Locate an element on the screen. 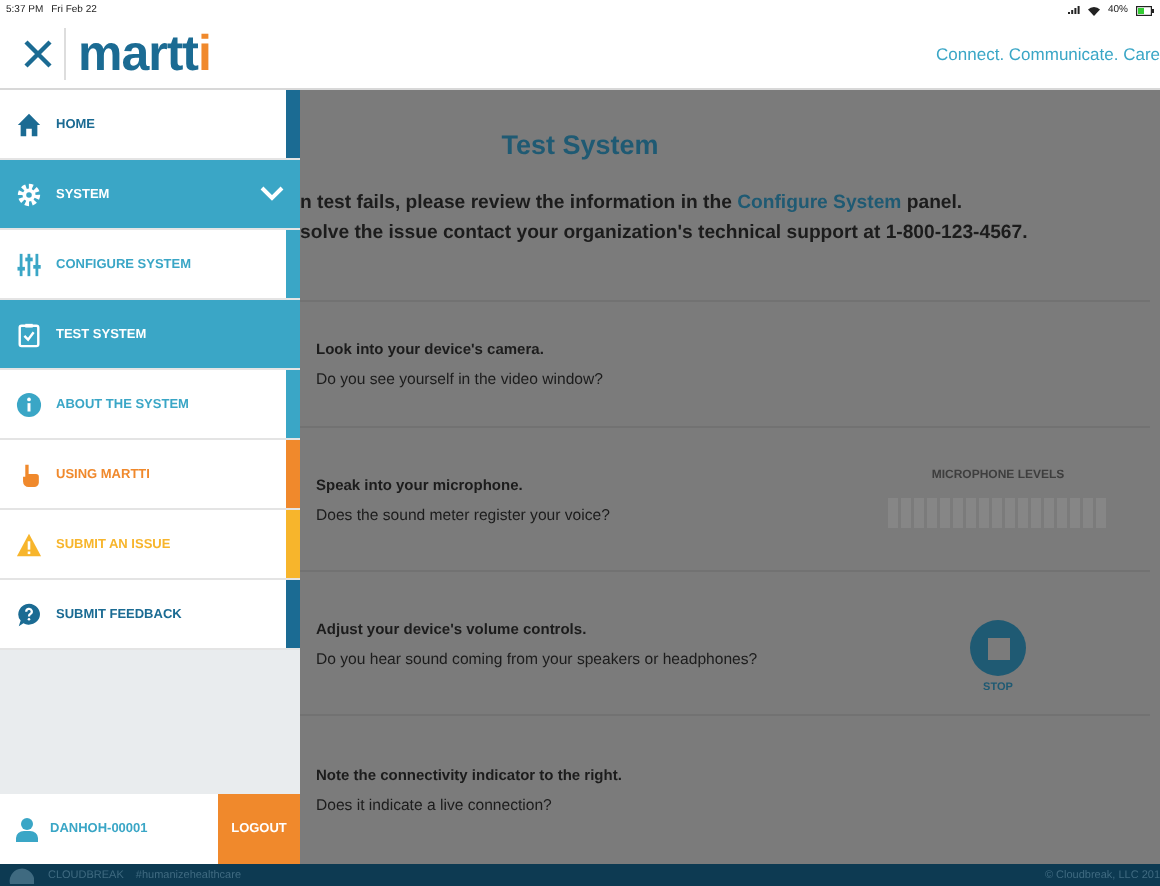 This screenshot has height=886, width=1160. martti-logo: martti is located at coordinates (144, 54).